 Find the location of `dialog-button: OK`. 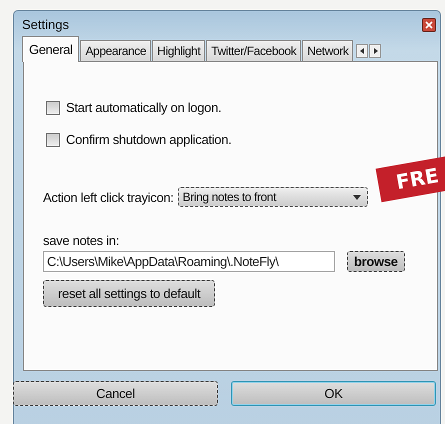

dialog-button: OK is located at coordinates (333, 393).